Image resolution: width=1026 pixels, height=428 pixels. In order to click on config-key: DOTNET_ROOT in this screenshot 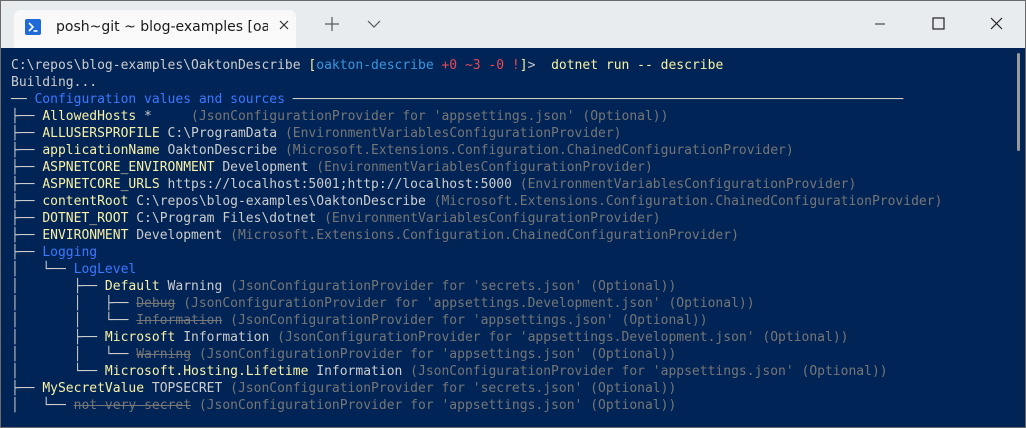, I will do `click(85, 218)`.